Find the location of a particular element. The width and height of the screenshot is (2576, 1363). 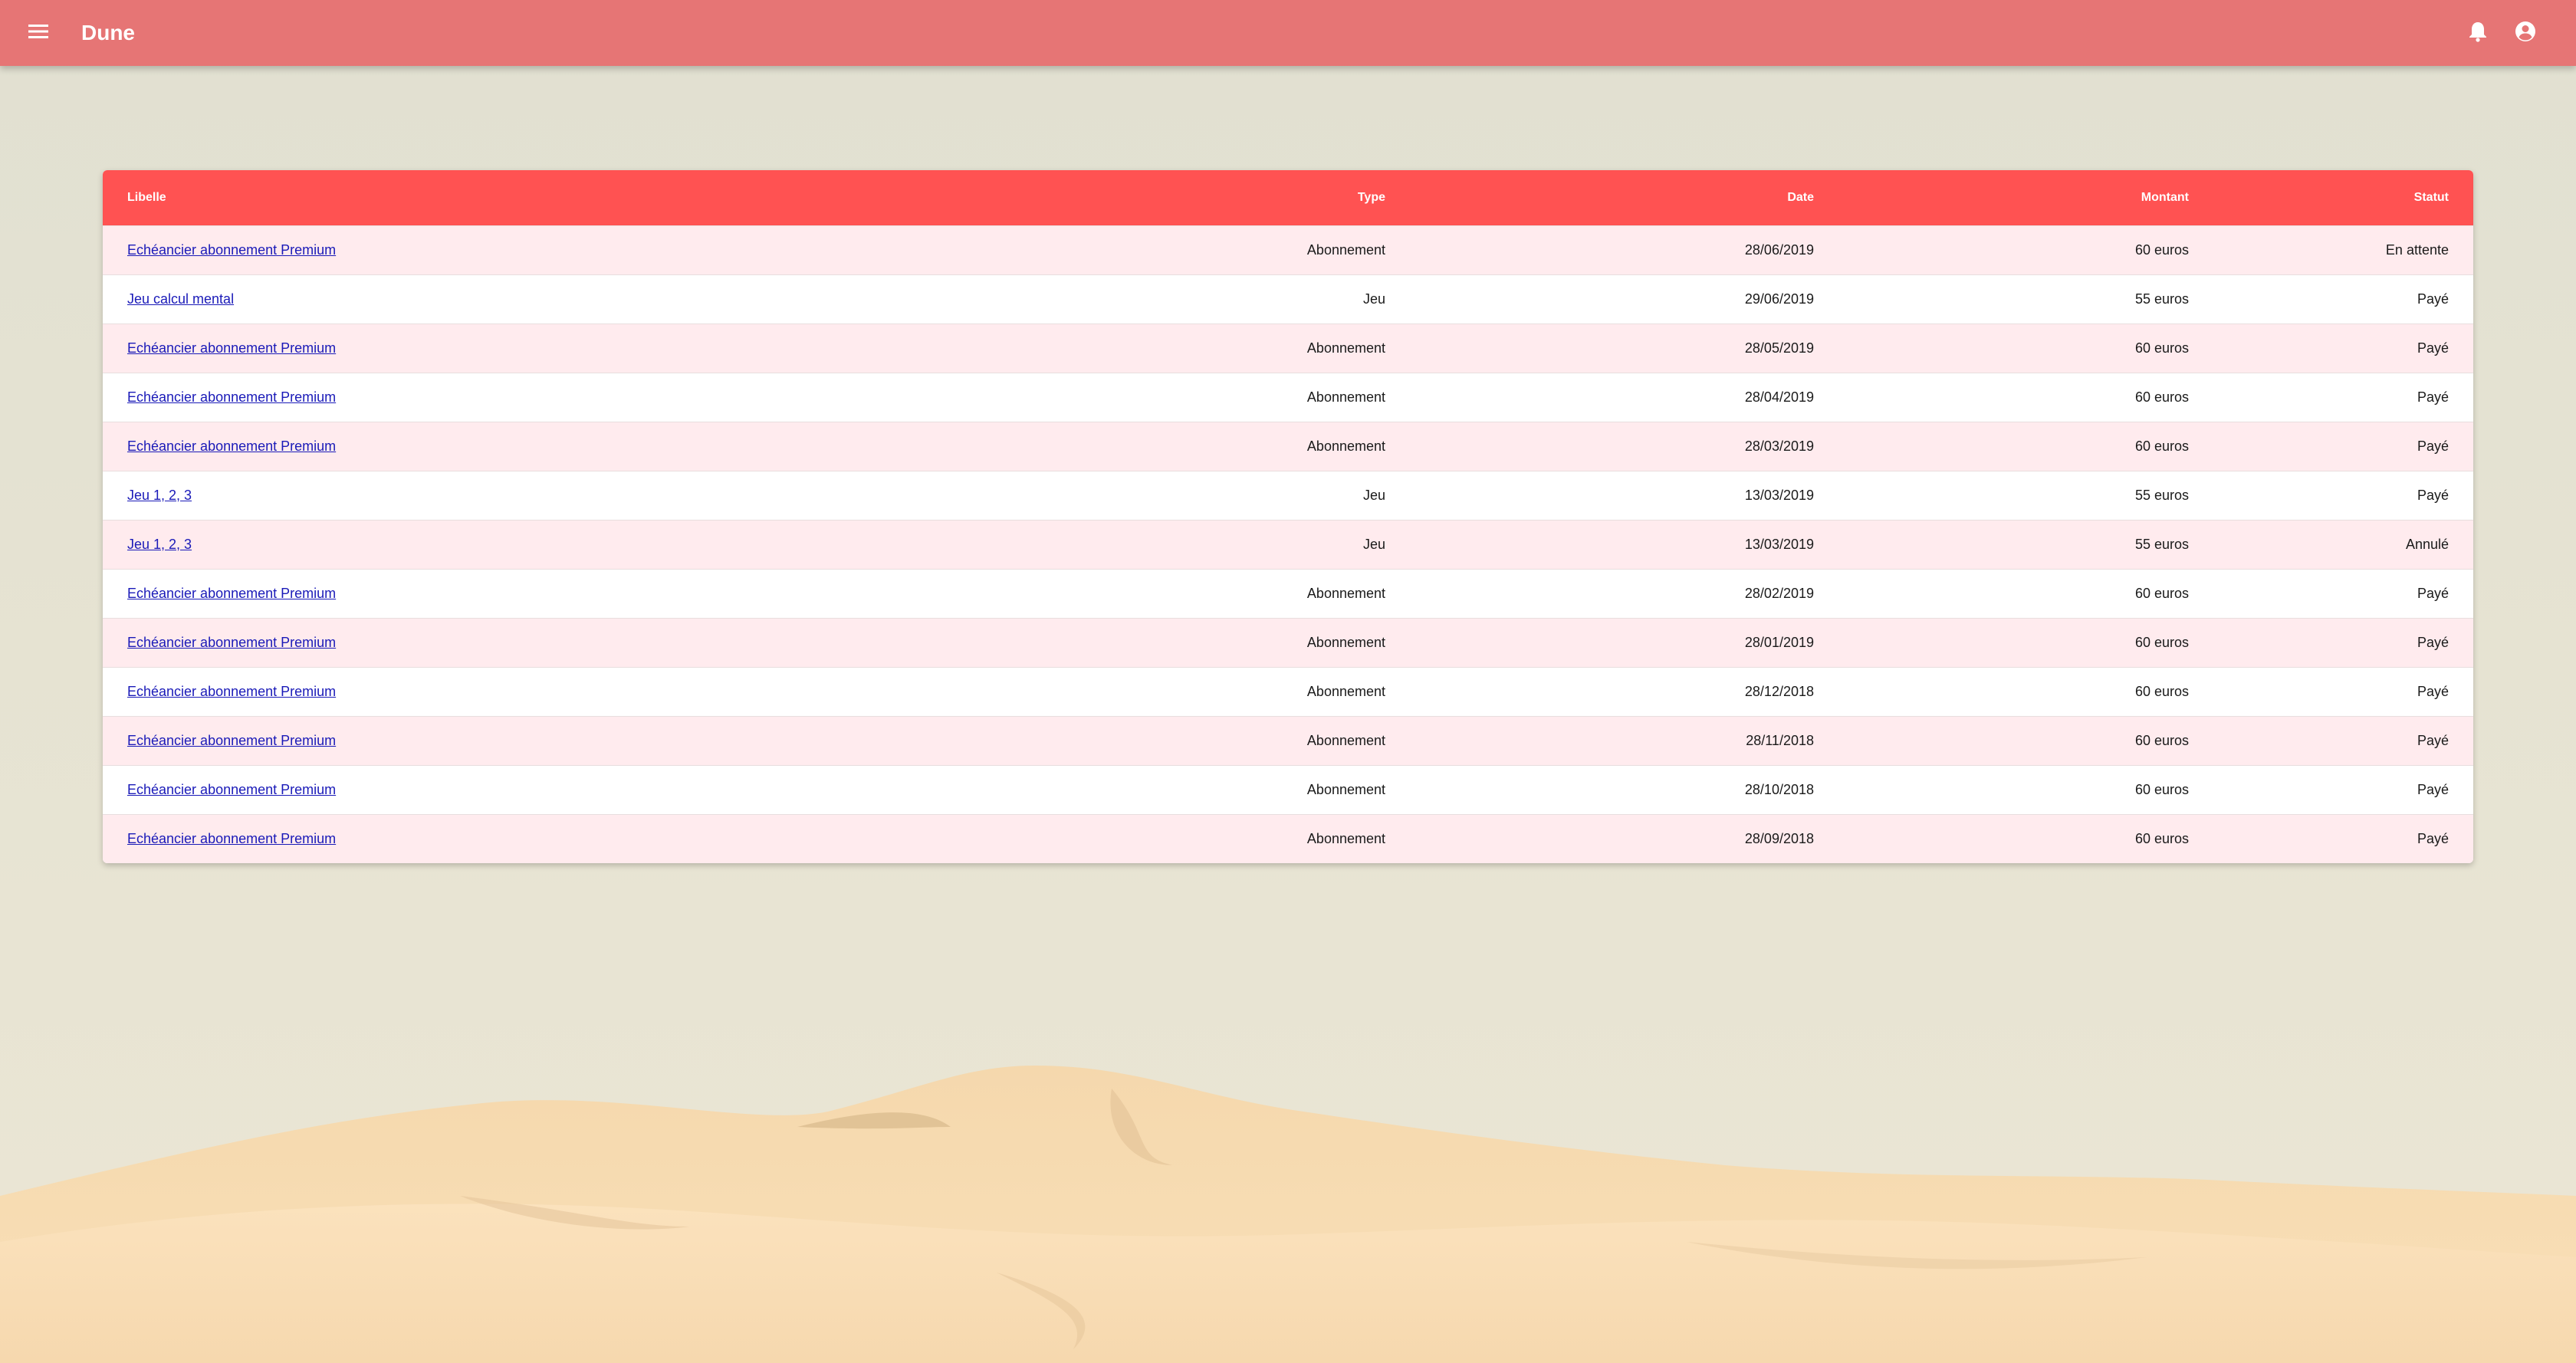

column-header-date: Date is located at coordinates (1624, 197).